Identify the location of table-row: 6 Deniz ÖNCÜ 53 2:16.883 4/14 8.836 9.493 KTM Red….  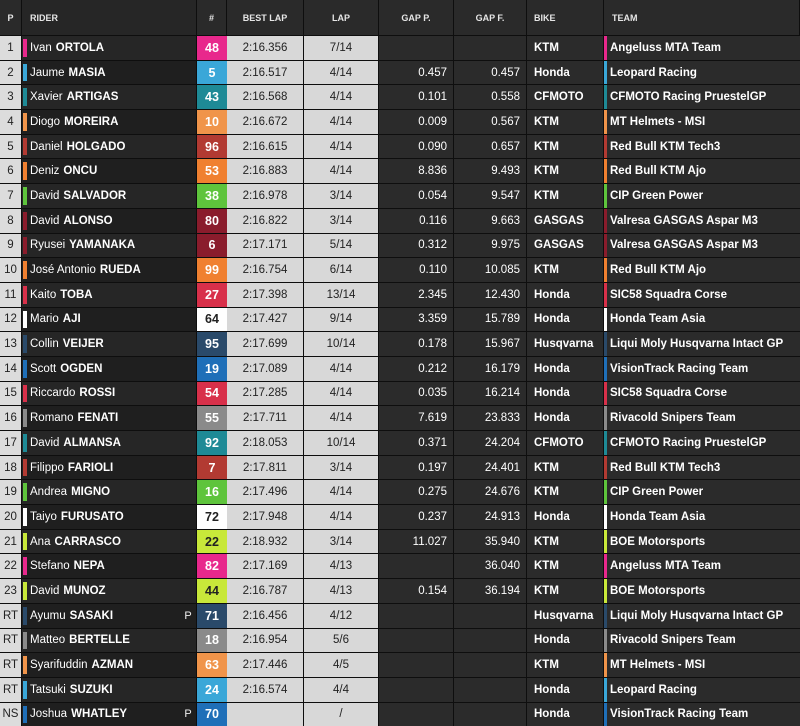
(400, 172).